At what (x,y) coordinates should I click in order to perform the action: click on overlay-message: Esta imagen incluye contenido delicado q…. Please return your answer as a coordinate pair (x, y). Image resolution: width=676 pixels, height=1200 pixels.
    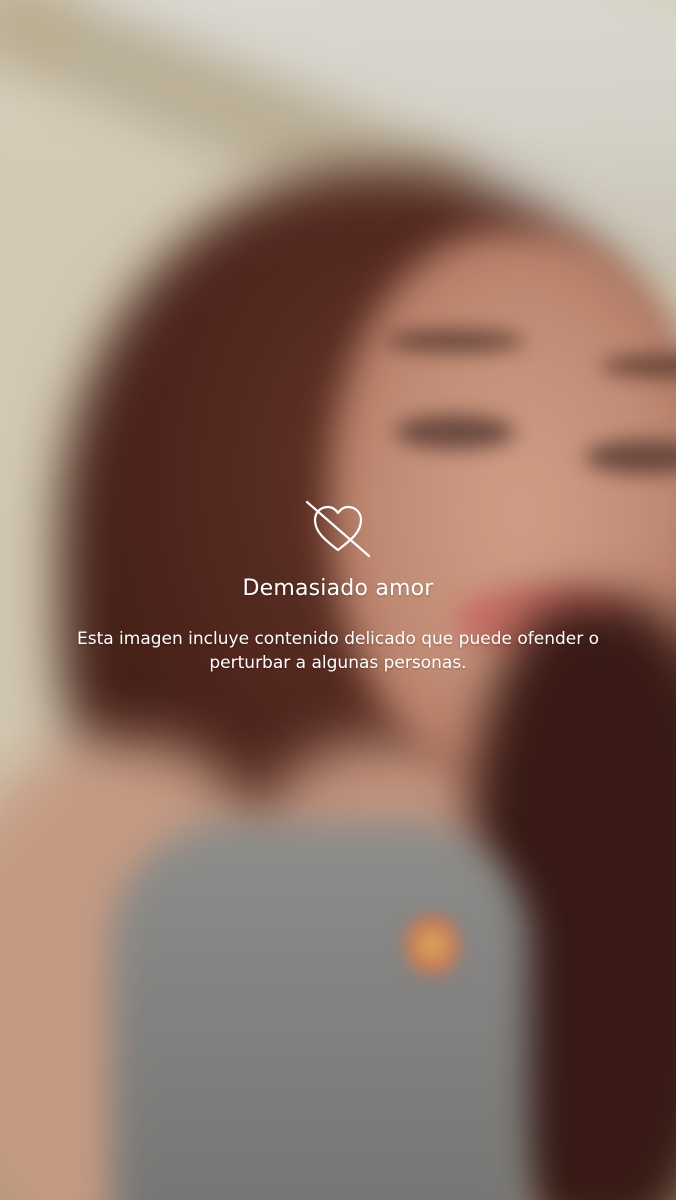
    Looking at the image, I should click on (338, 651).